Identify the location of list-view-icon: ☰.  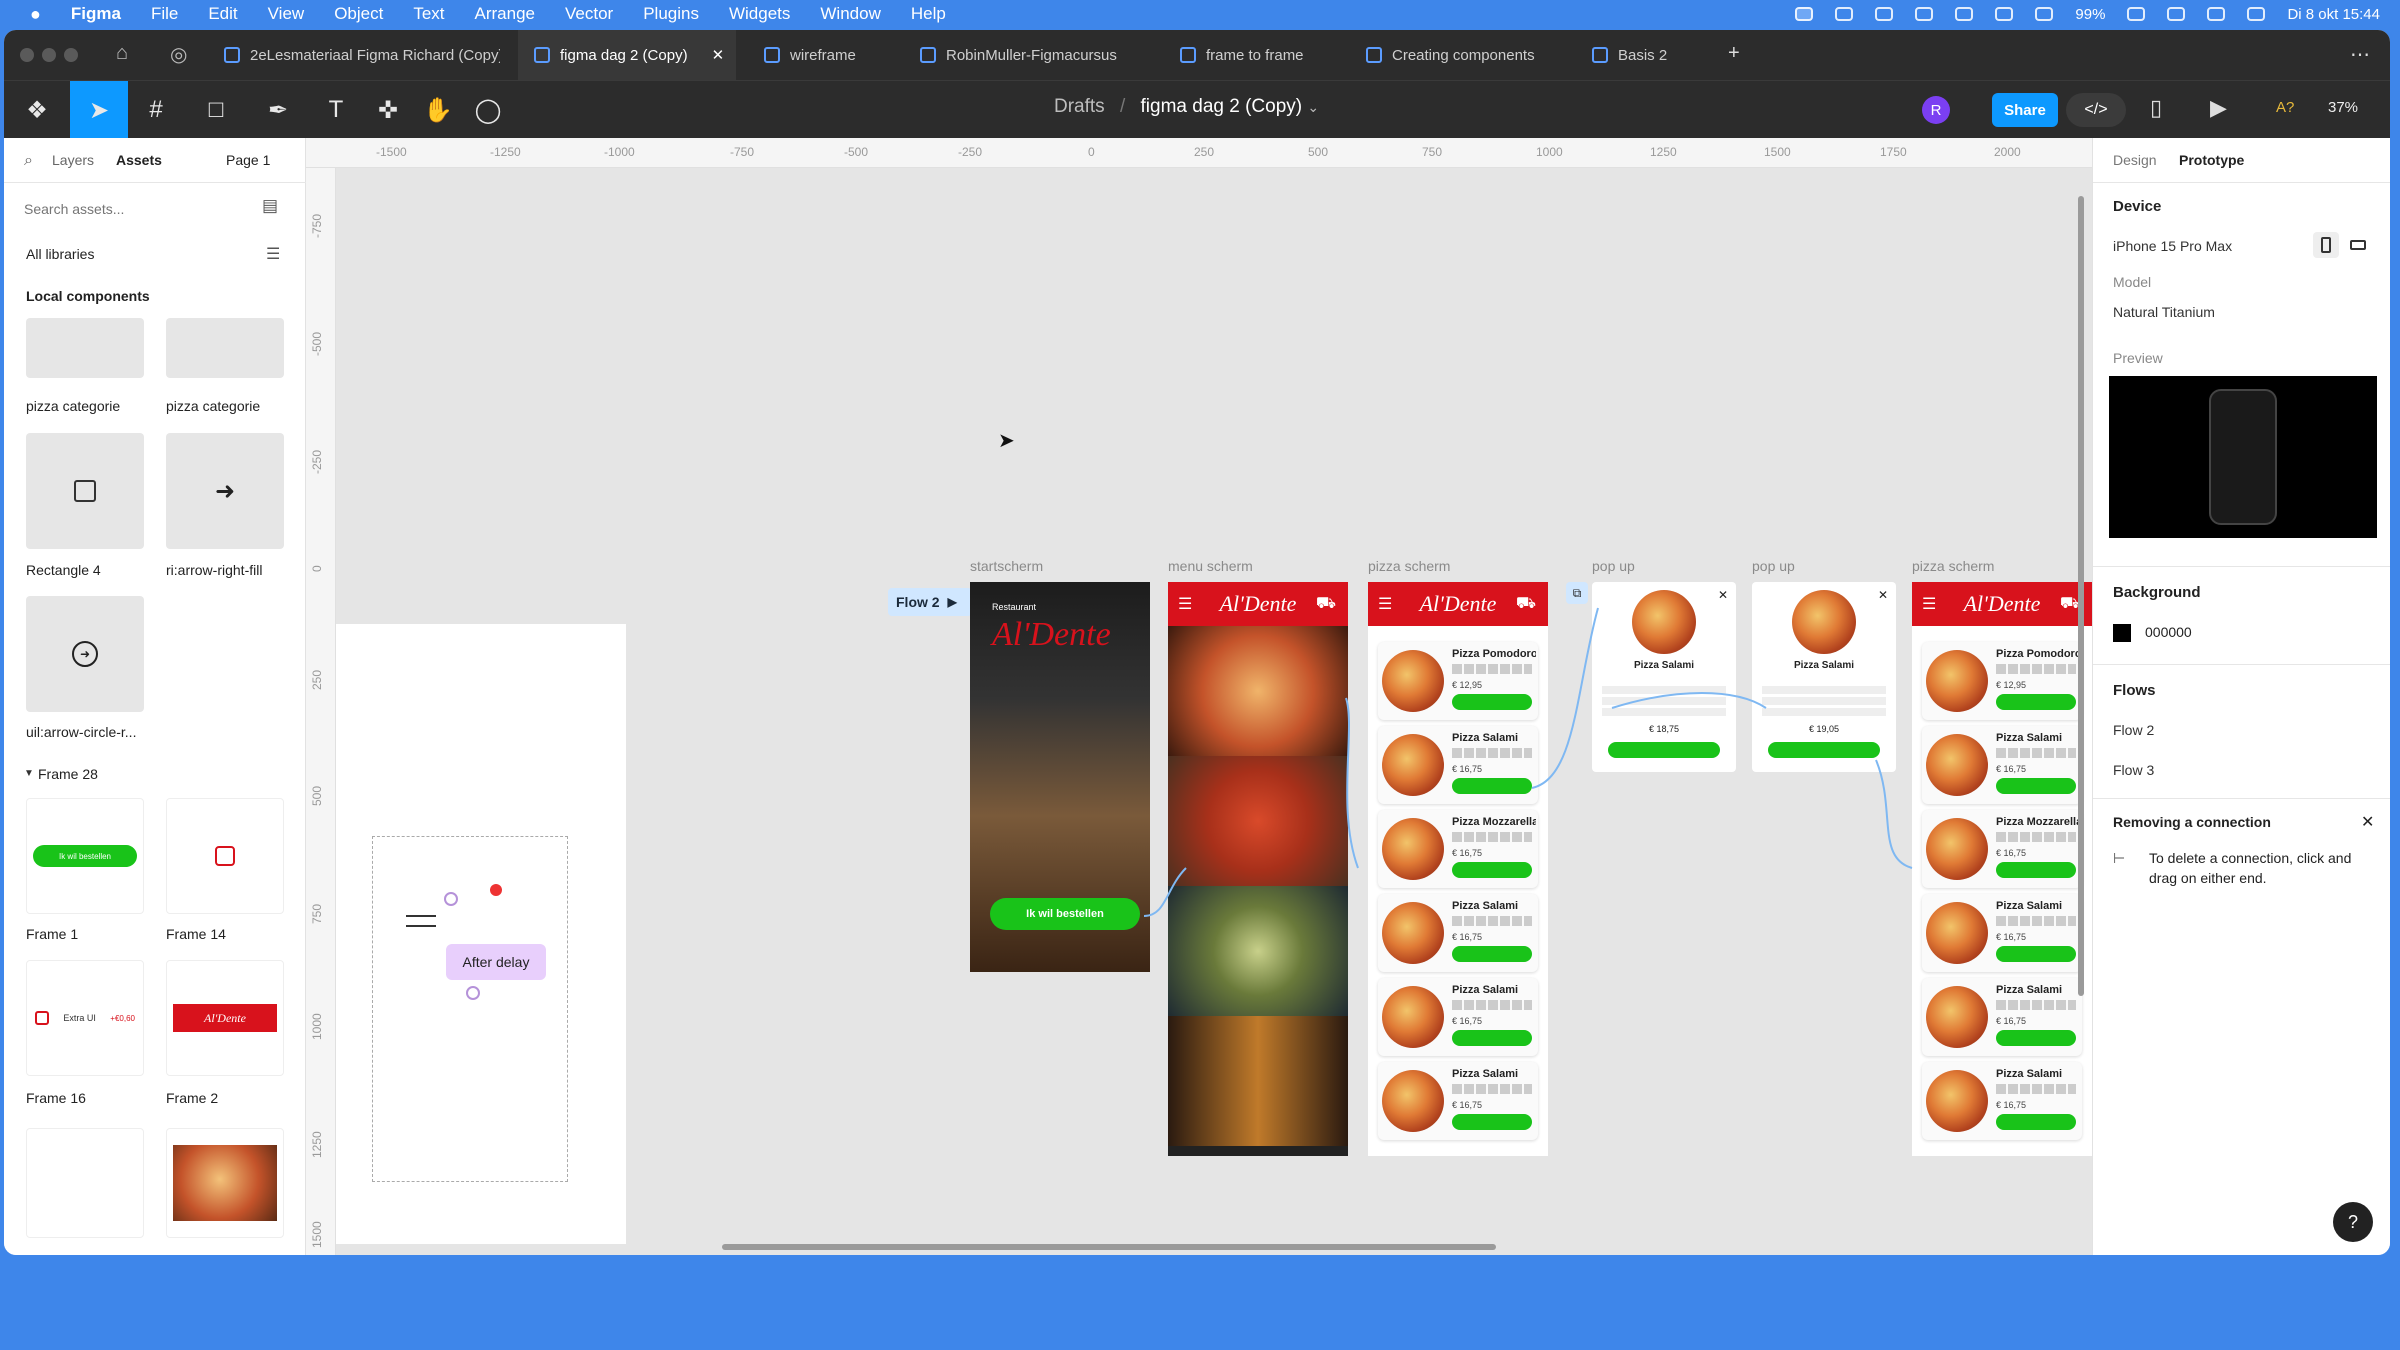
(273, 254).